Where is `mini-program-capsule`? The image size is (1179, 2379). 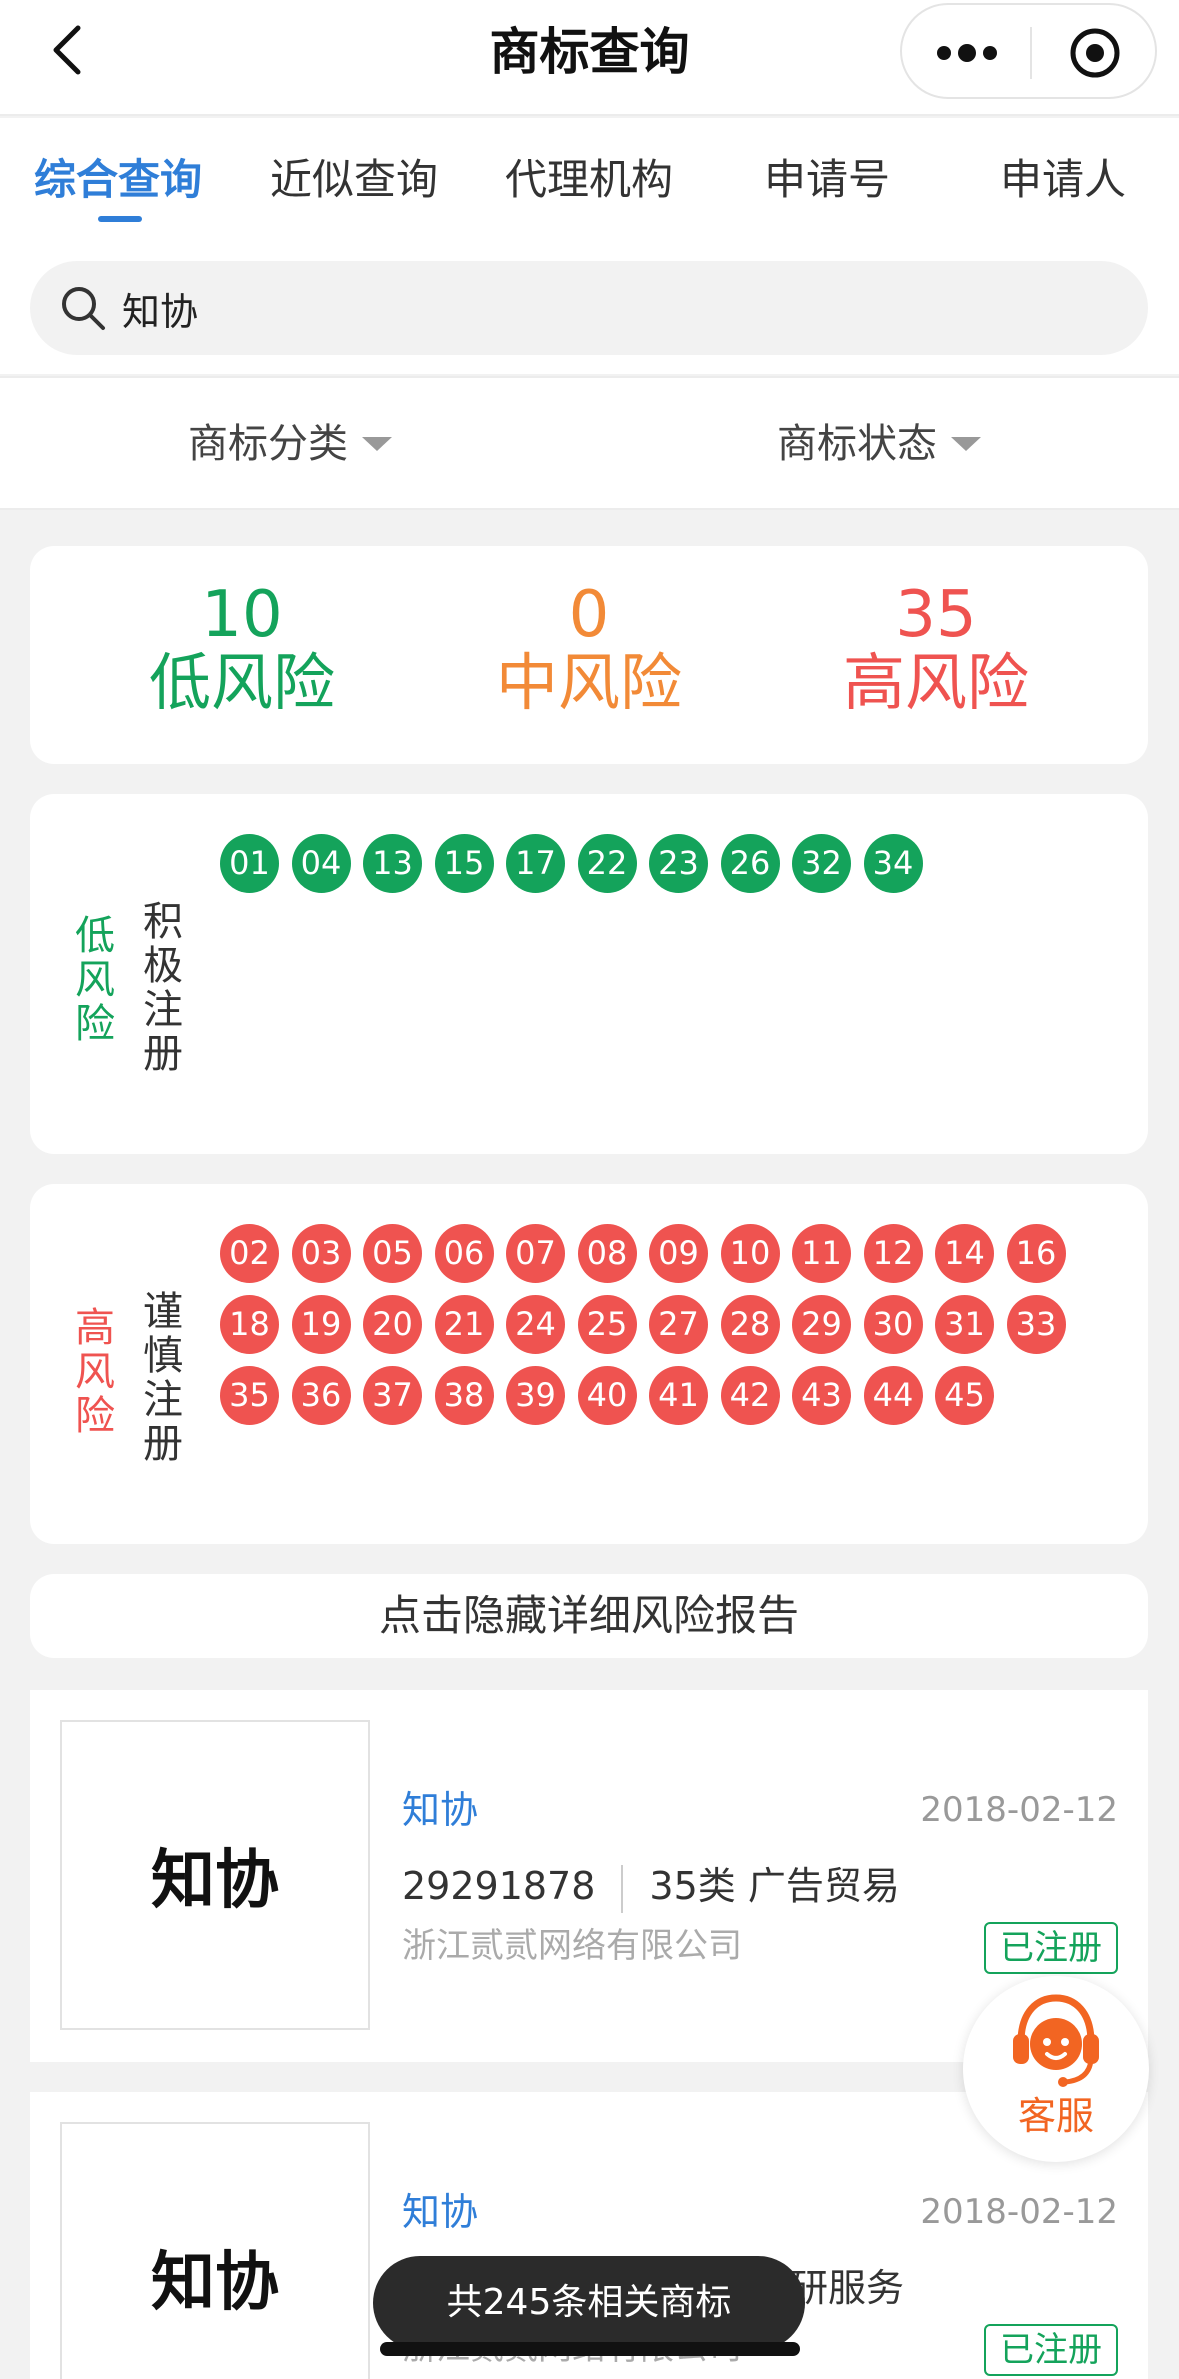
mini-program-capsule is located at coordinates (1028, 51).